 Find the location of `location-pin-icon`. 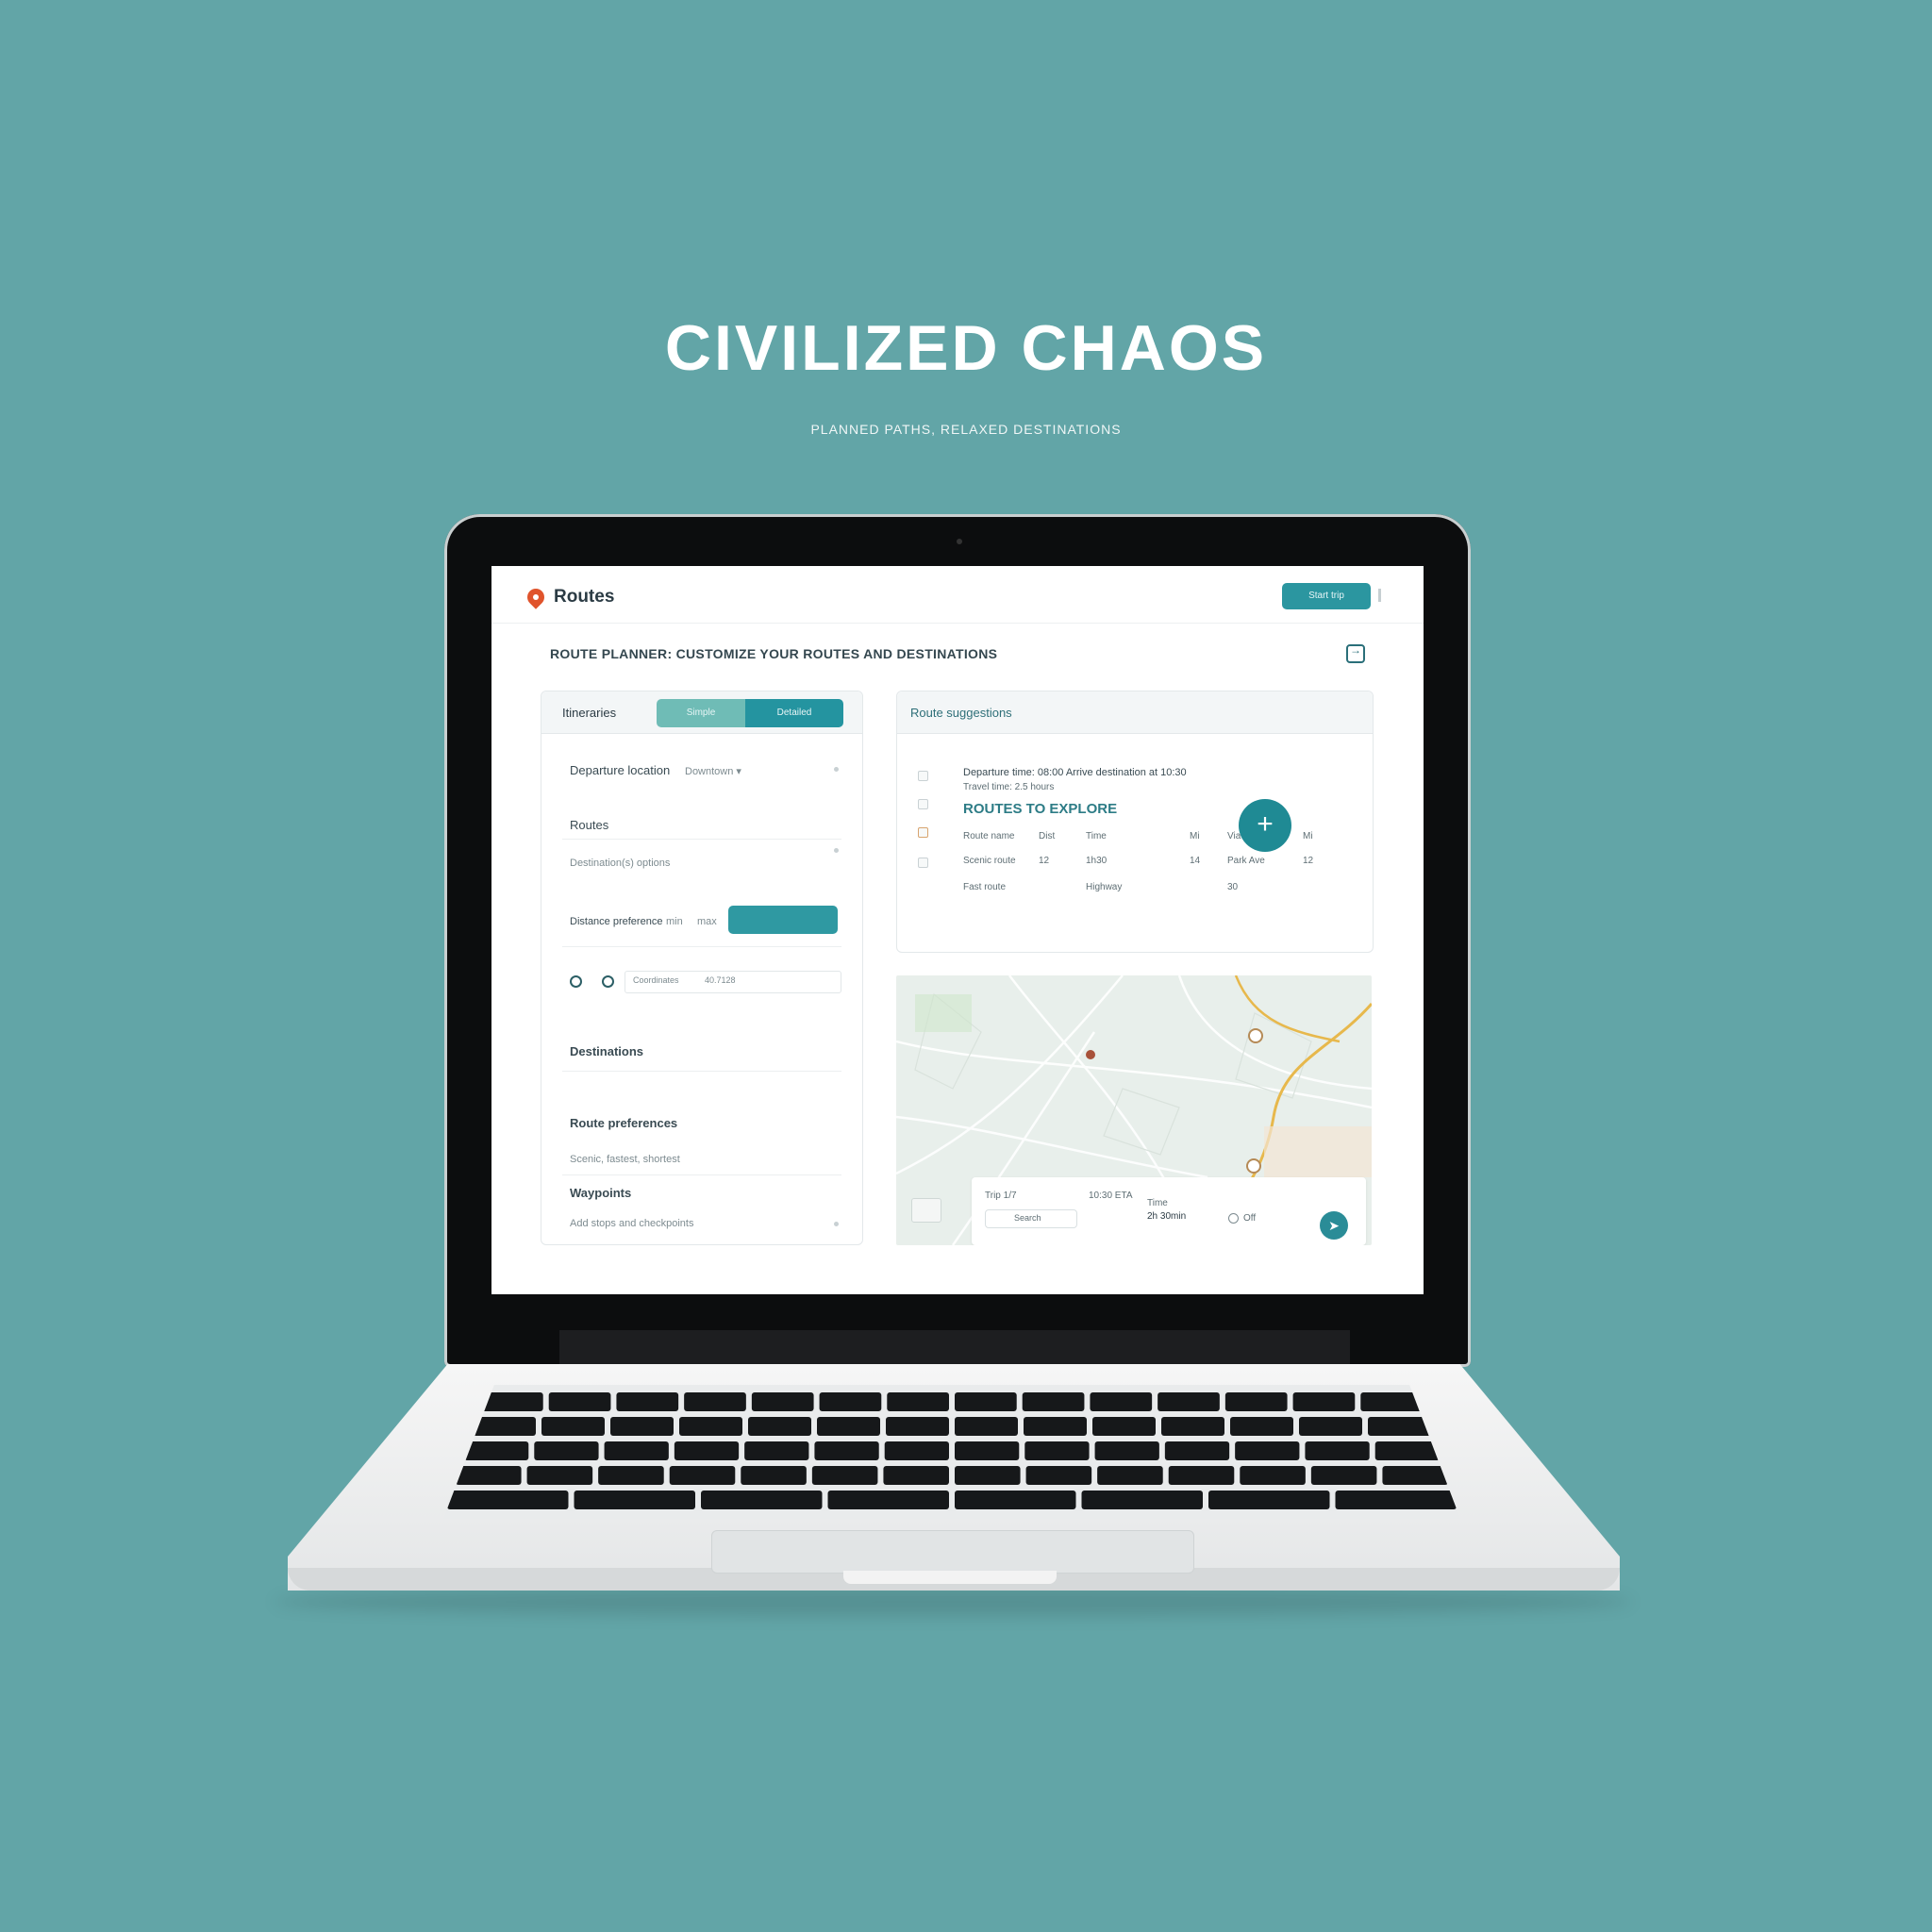

location-pin-icon is located at coordinates (536, 597).